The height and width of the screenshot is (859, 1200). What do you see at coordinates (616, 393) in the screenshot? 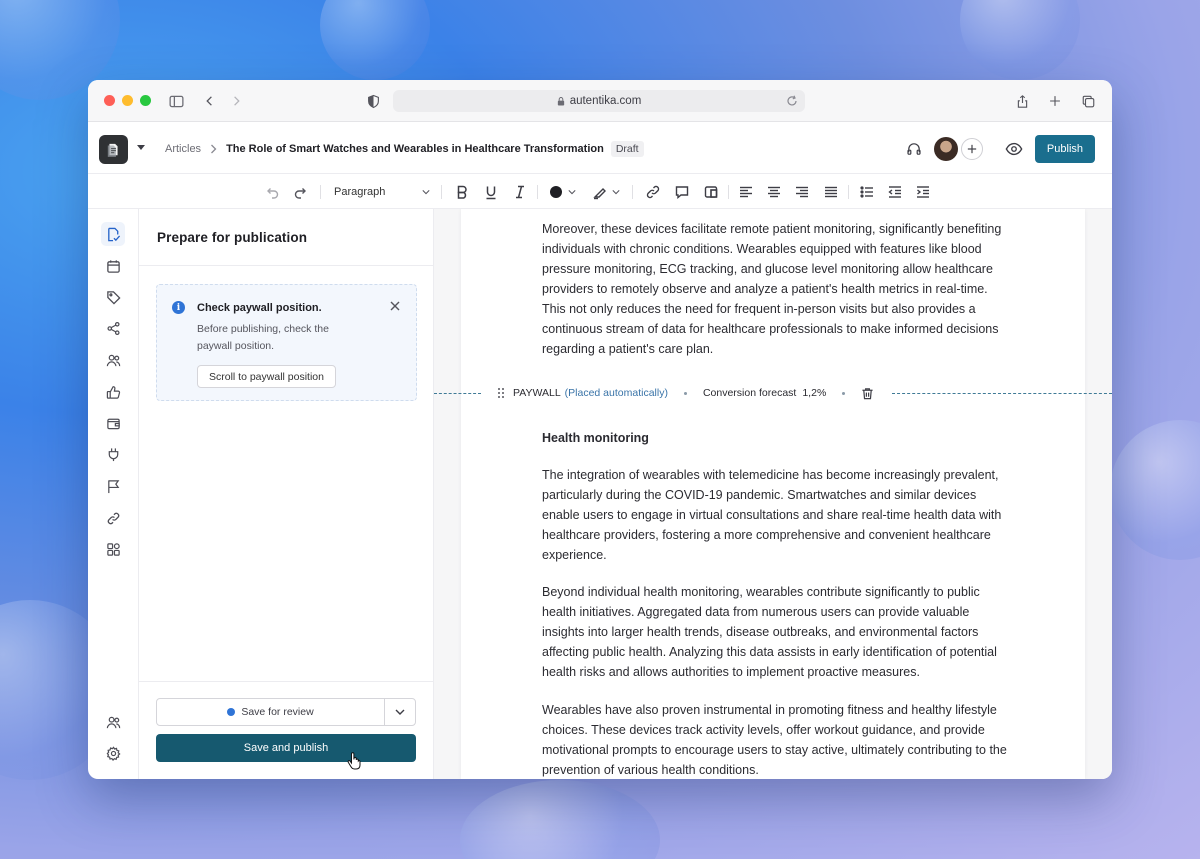
I see `paywall-placement: (Placed automatically)` at bounding box center [616, 393].